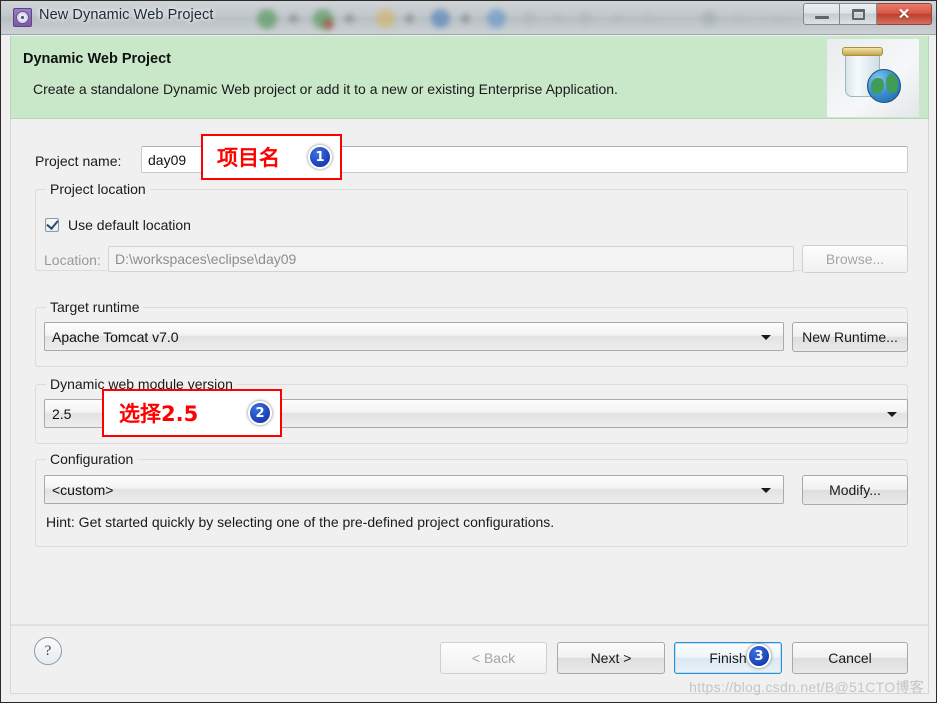  What do you see at coordinates (850, 658) in the screenshot?
I see `cancel-button: Cancel` at bounding box center [850, 658].